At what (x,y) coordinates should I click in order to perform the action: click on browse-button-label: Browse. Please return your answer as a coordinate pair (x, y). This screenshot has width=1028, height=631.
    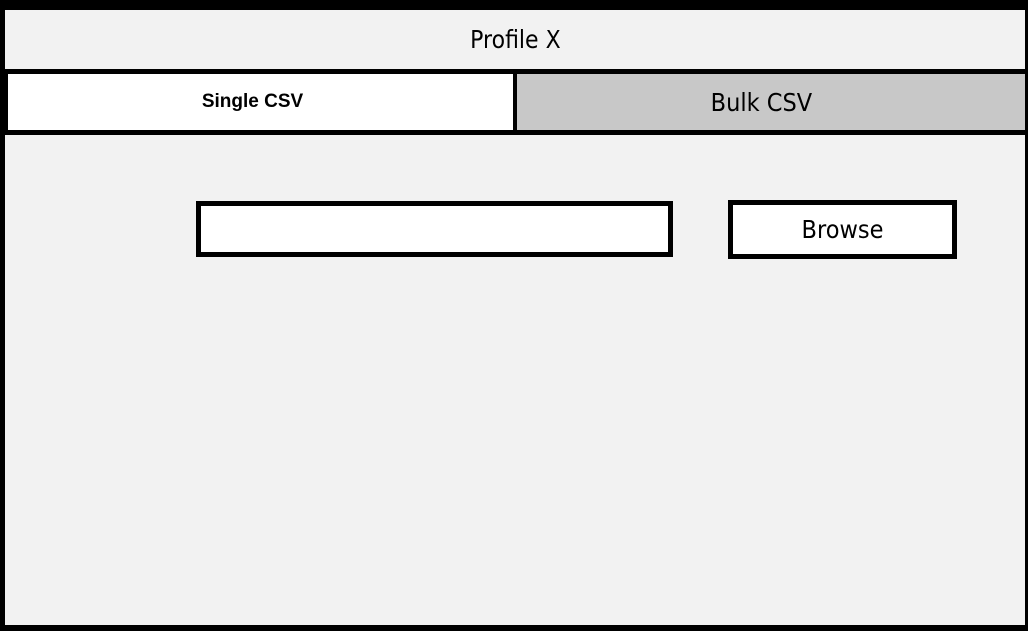
    Looking at the image, I should click on (842, 229).